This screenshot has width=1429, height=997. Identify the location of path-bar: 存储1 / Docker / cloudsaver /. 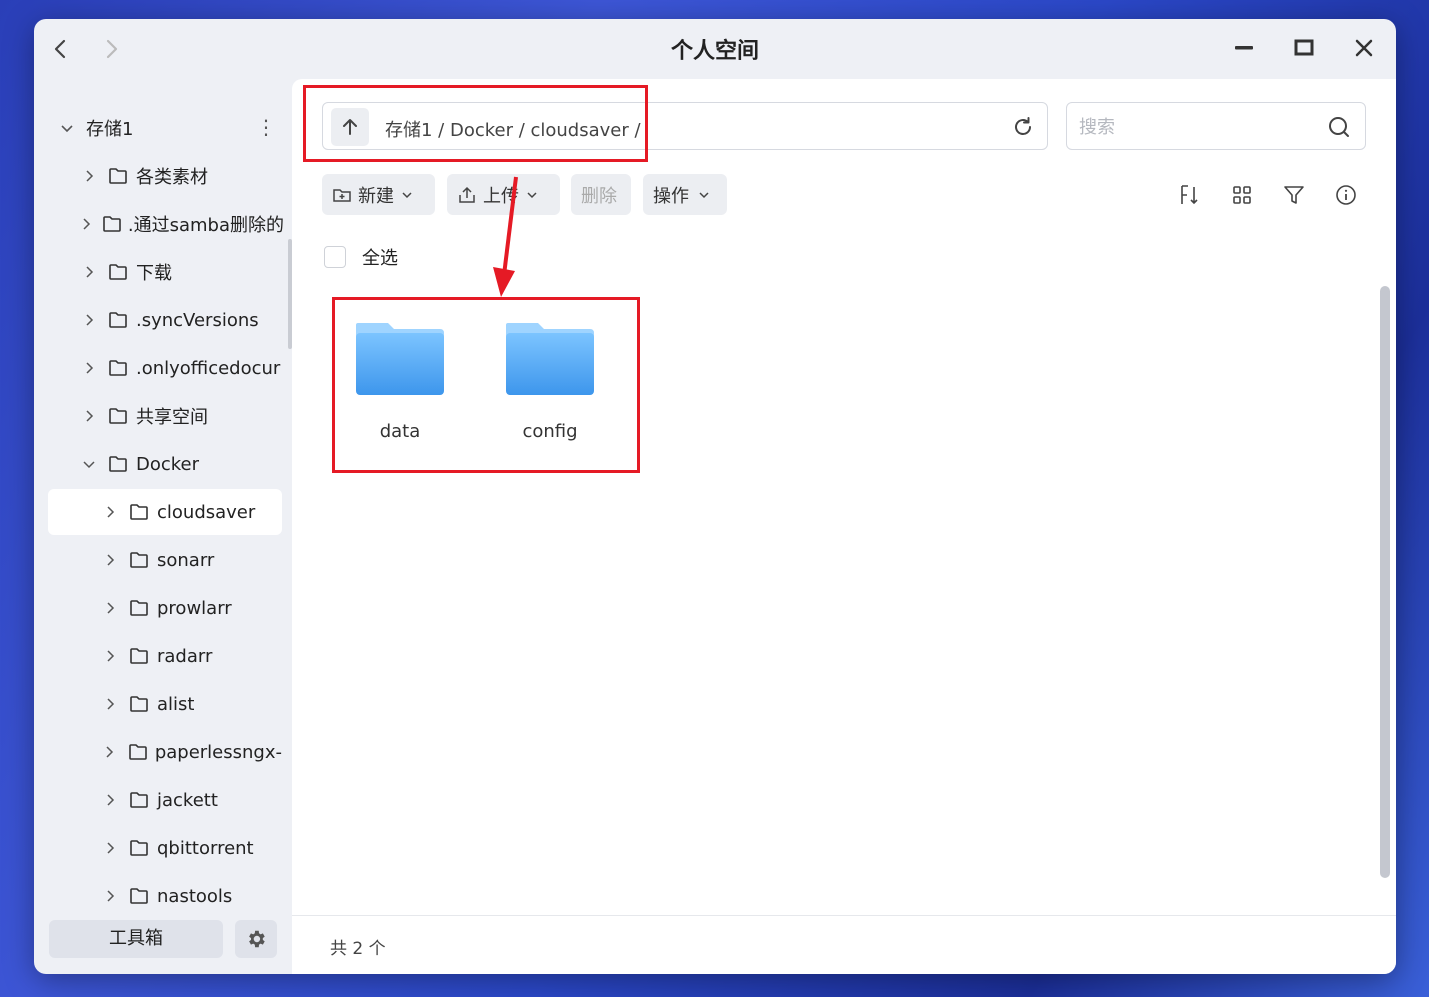
(685, 126).